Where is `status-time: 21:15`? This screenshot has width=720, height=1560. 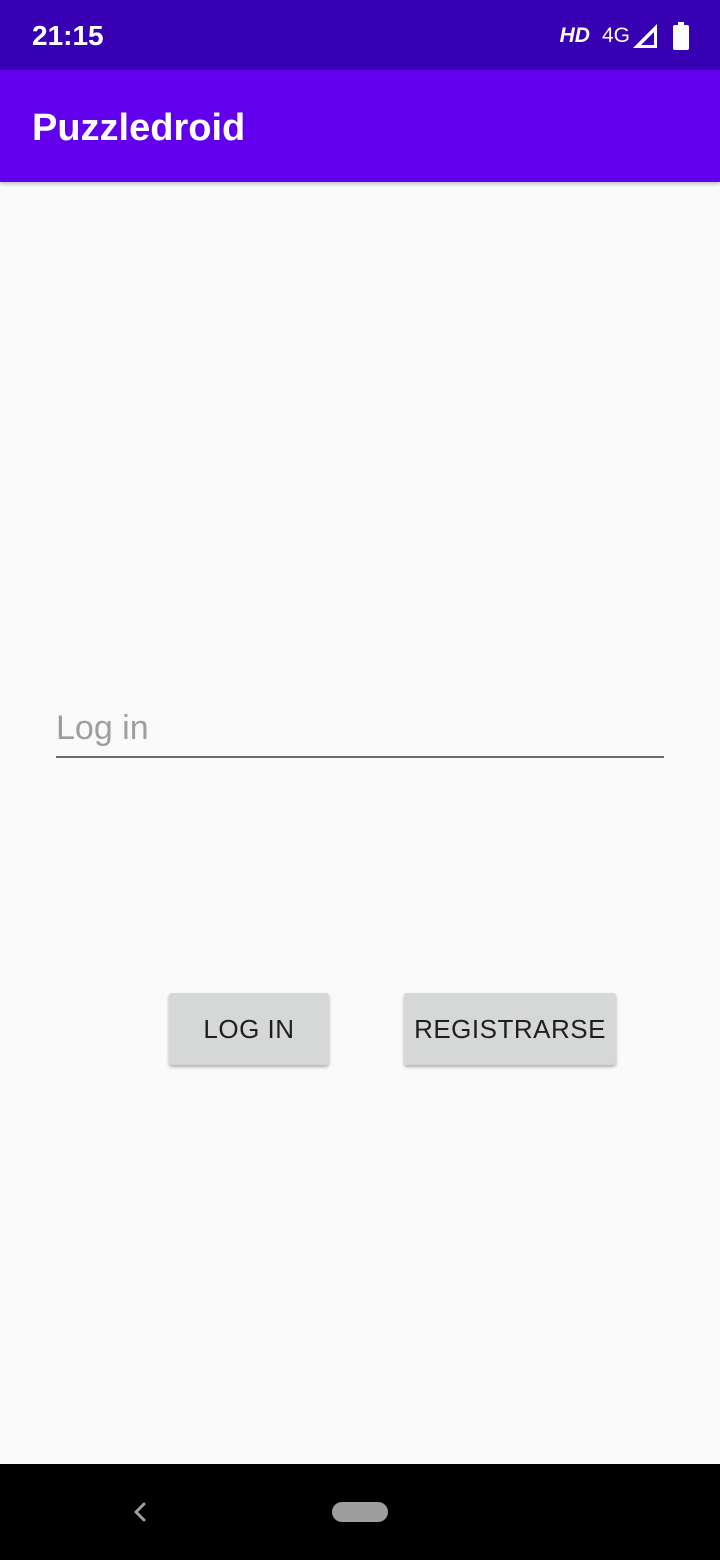
status-time: 21:15 is located at coordinates (68, 35).